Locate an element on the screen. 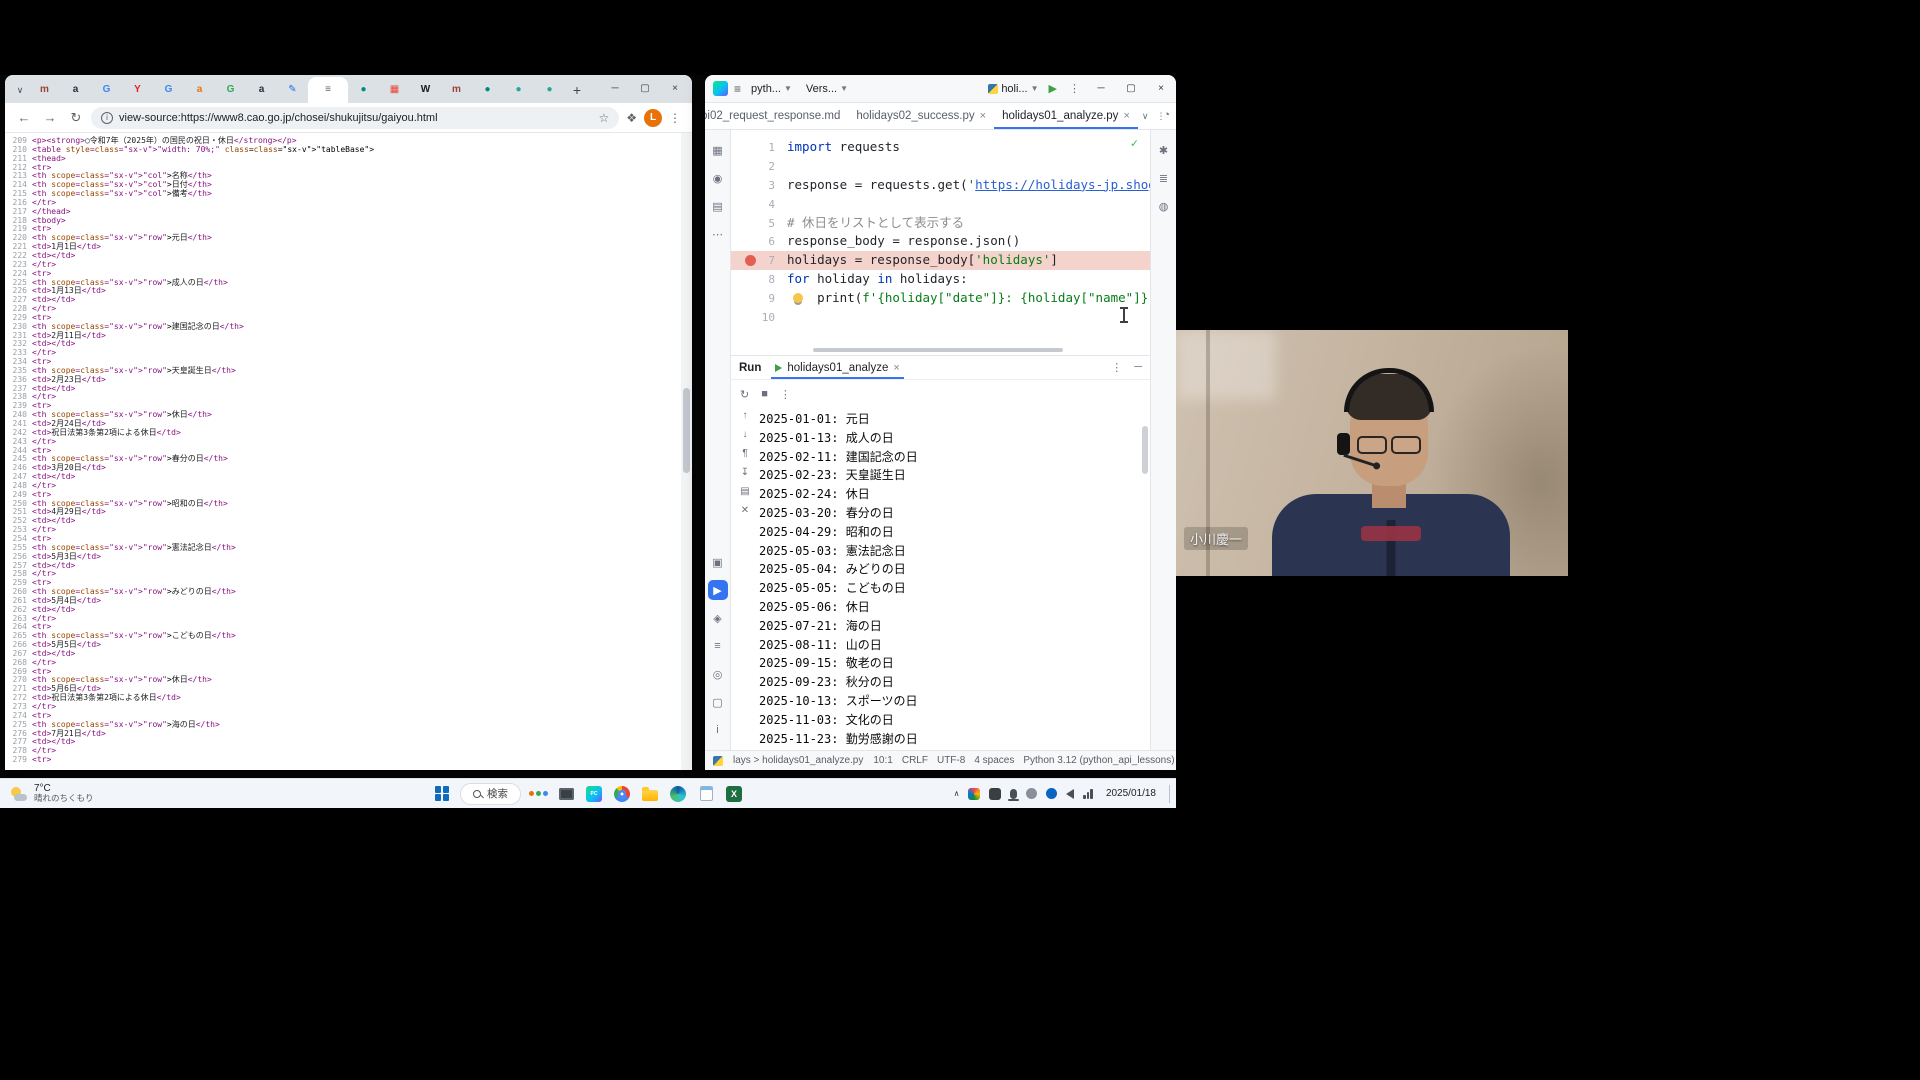  page-info-icon: i is located at coordinates (107, 117).